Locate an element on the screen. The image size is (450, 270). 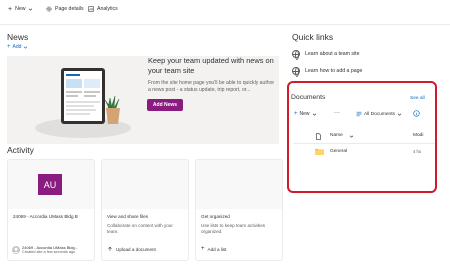
new-command-label: New is located at coordinates (20, 9).